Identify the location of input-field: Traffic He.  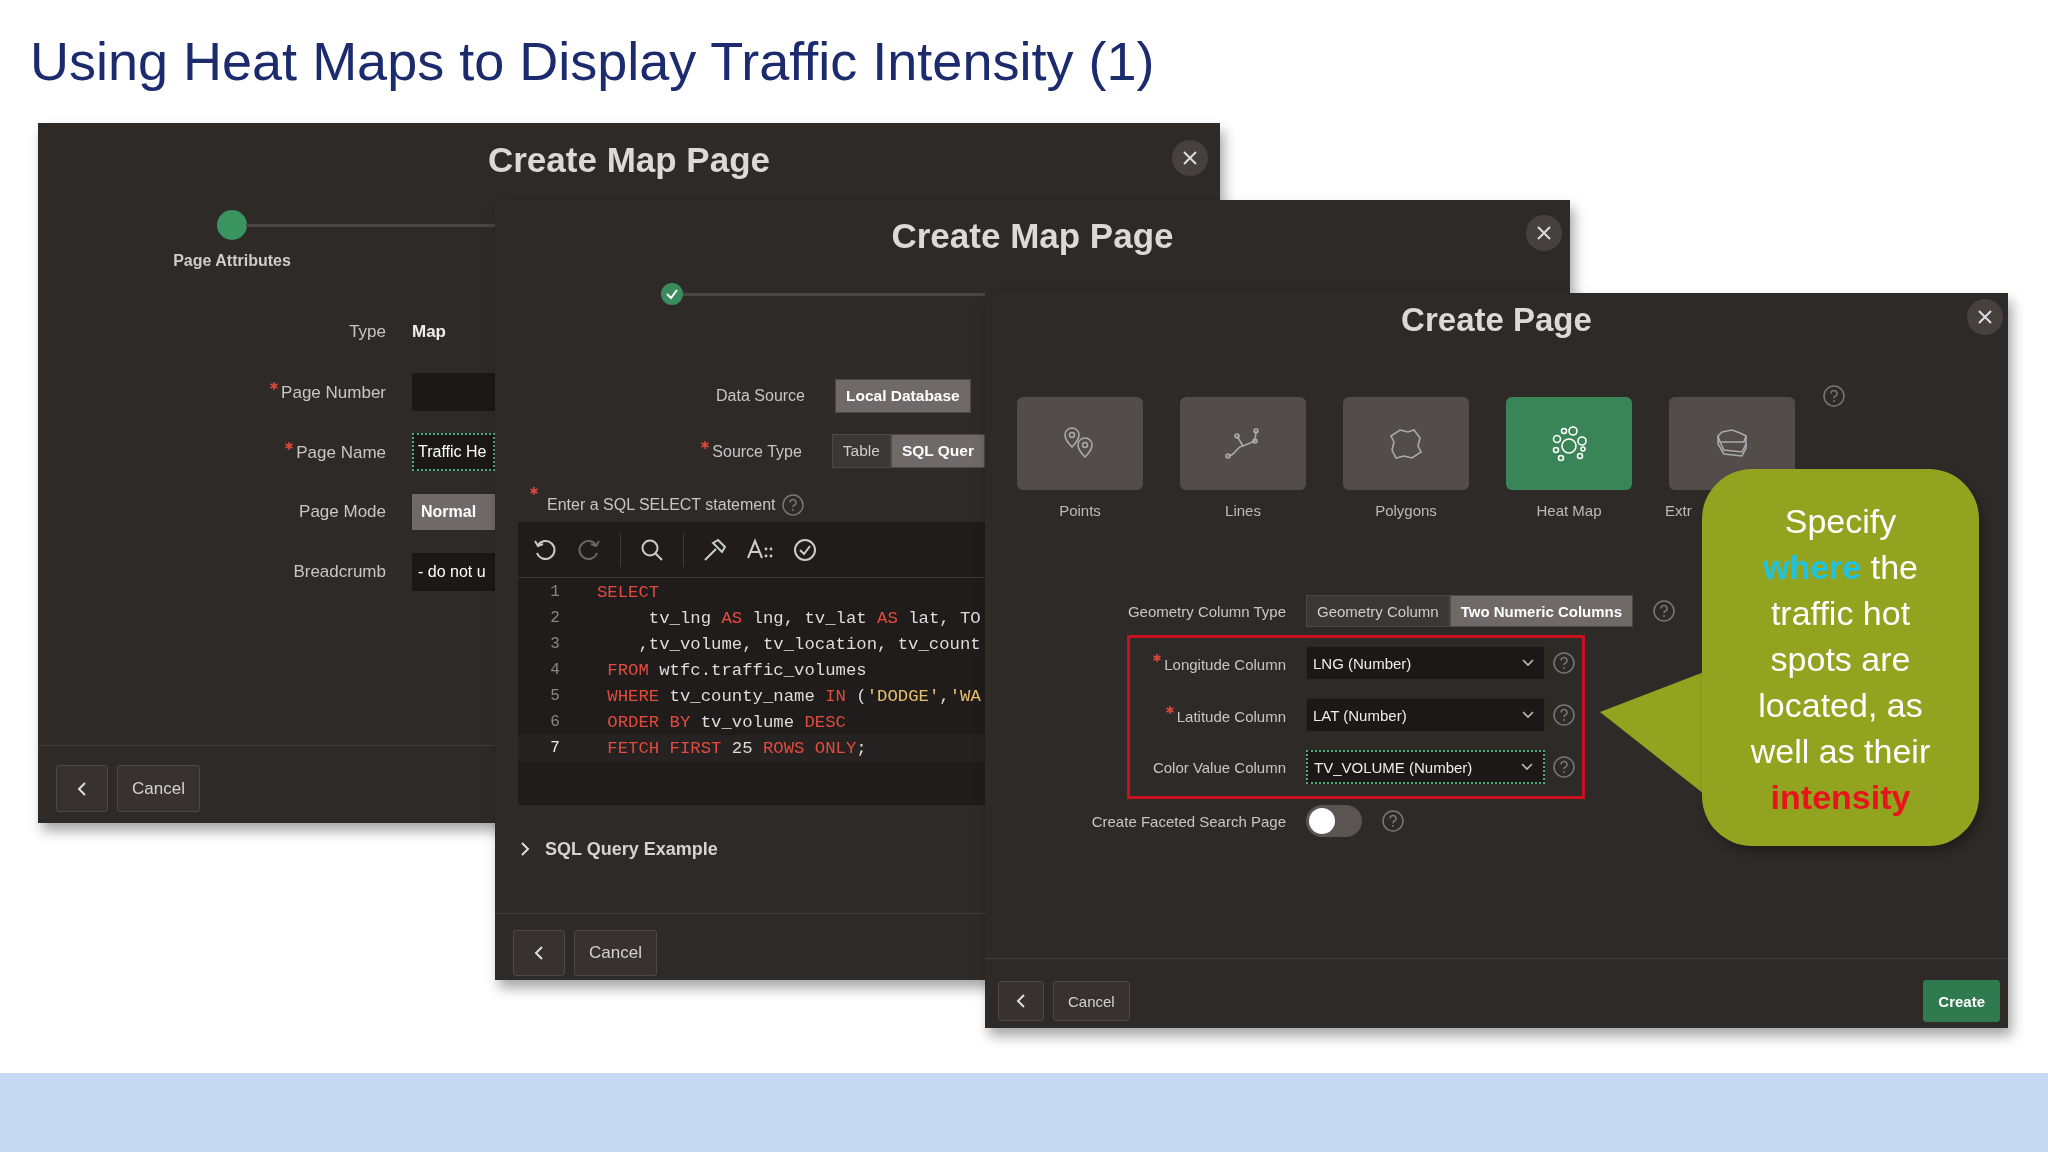
(453, 452).